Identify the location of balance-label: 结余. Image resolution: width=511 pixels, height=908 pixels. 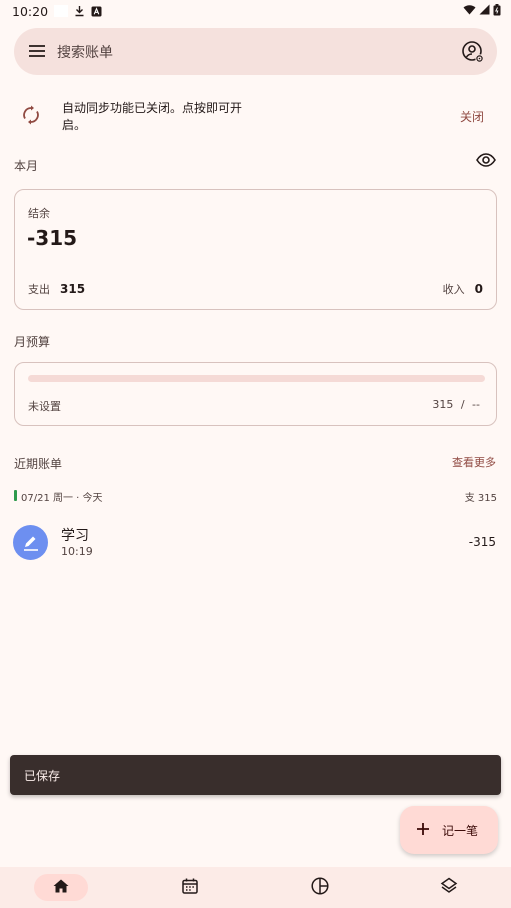
(39, 213).